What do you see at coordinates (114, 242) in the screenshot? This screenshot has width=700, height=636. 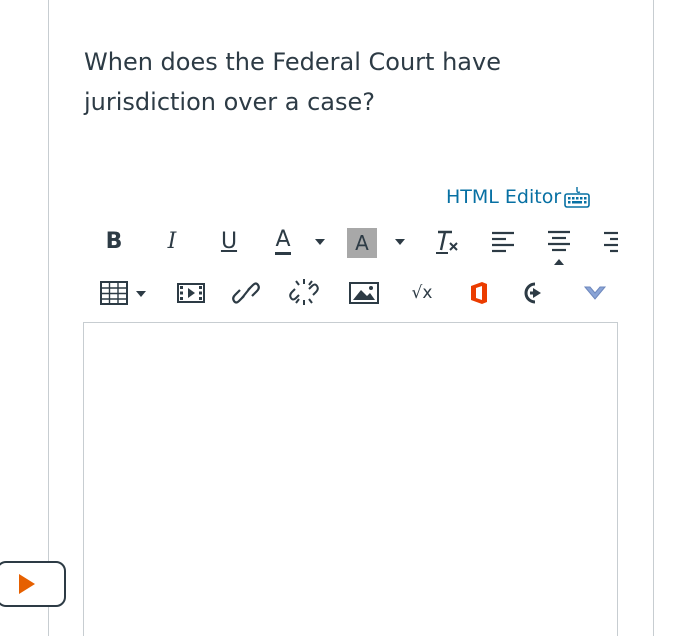 I see `bold-button: B` at bounding box center [114, 242].